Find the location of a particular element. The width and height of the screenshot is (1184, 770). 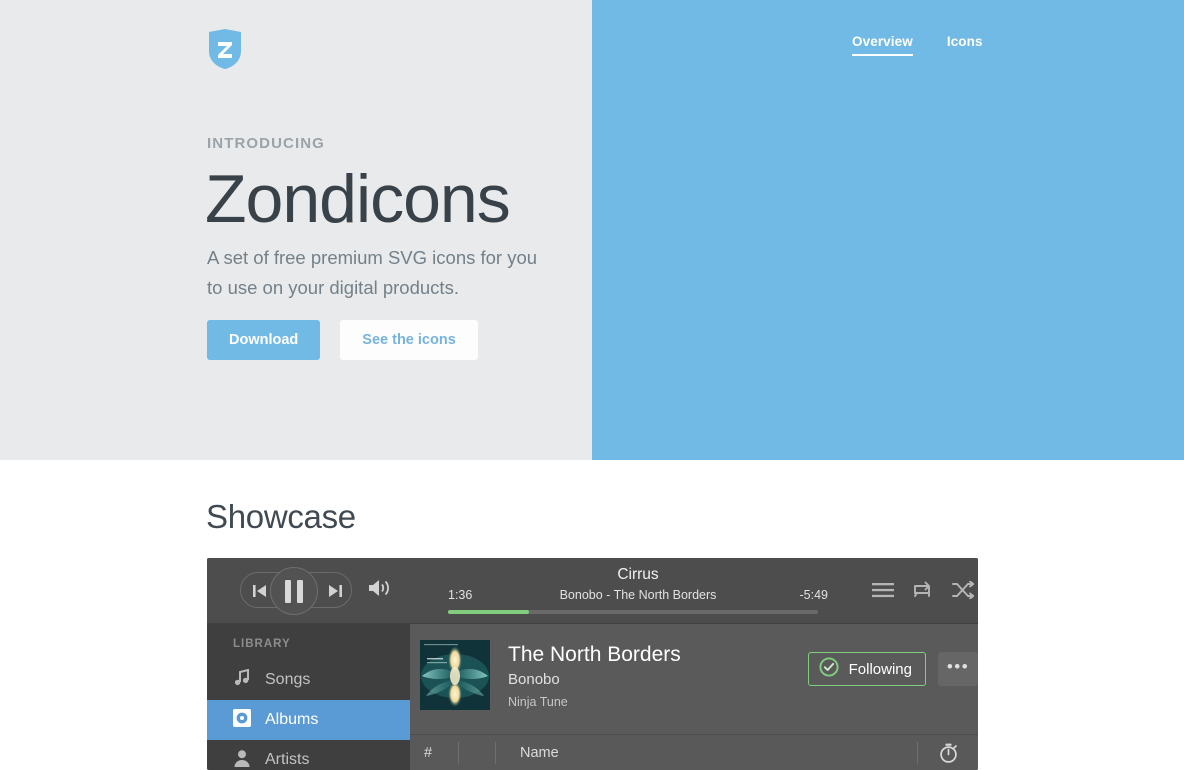

shield-z-icon is located at coordinates (225, 49).